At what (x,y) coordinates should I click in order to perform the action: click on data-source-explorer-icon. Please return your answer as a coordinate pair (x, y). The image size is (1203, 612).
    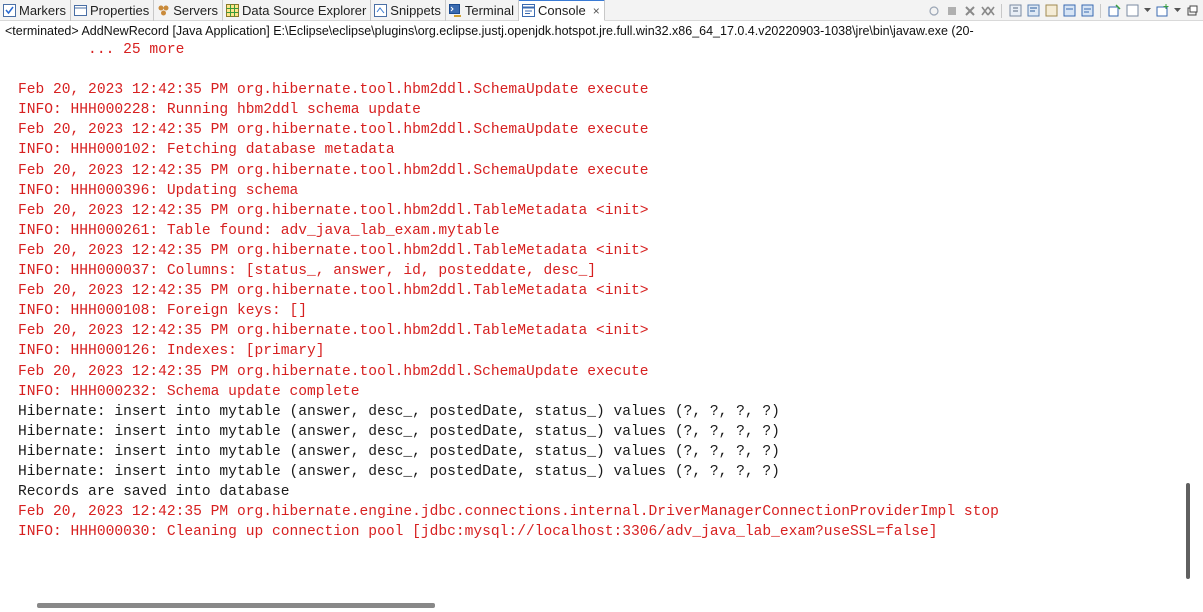
    Looking at the image, I should click on (232, 10).